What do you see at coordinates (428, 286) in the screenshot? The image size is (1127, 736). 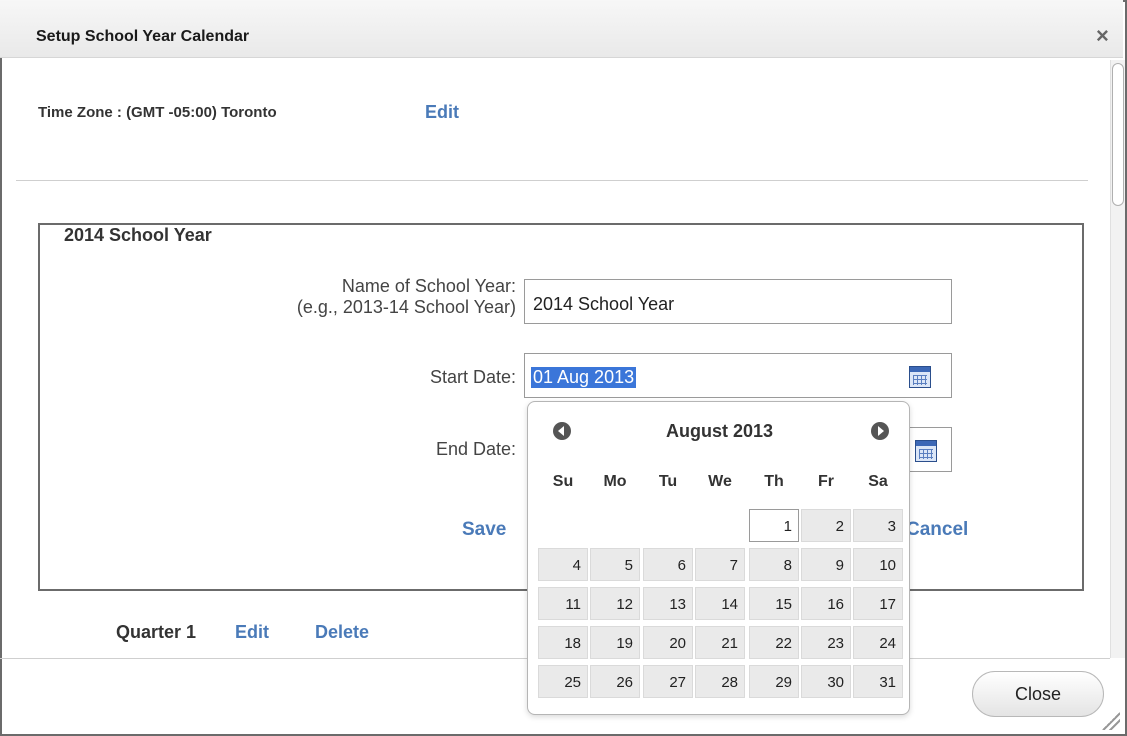 I see `name-label-text: Name of School Year:` at bounding box center [428, 286].